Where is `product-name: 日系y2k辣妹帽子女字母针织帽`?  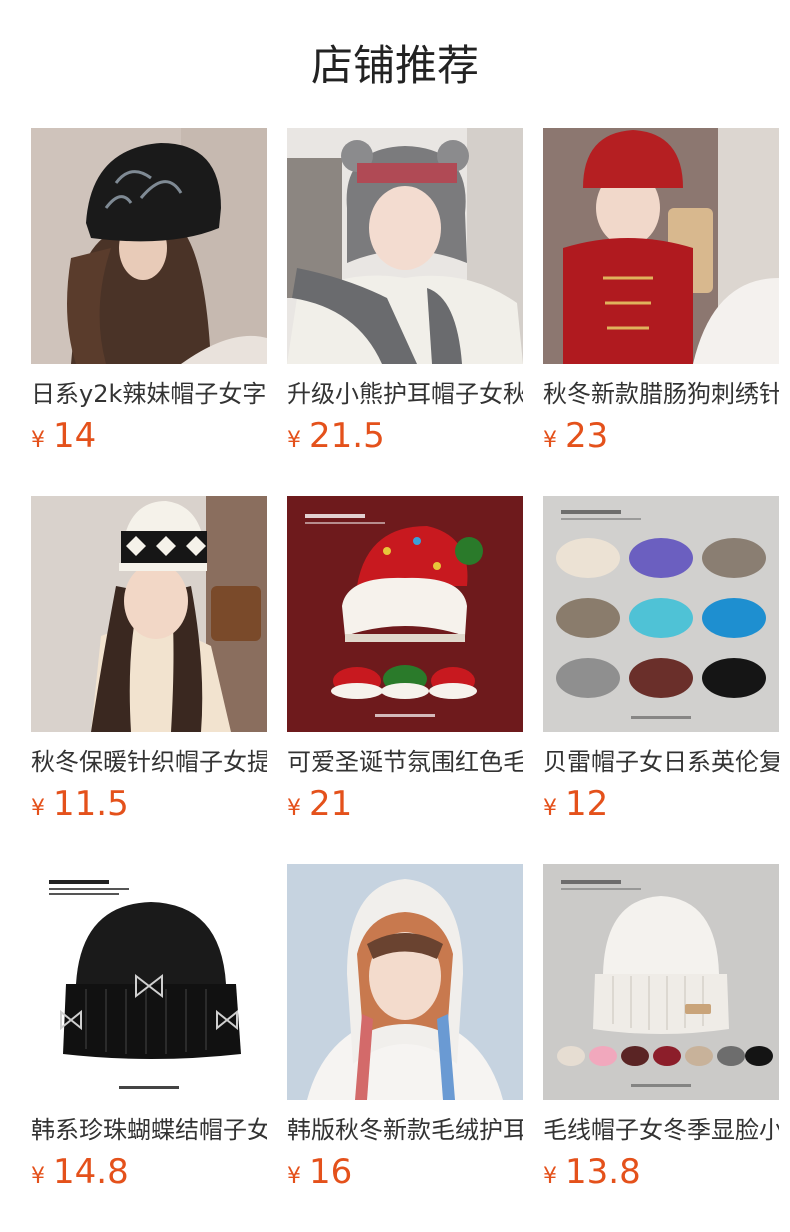
product-name: 日系y2k辣妹帽子女字母针织帽 is located at coordinates (149, 394).